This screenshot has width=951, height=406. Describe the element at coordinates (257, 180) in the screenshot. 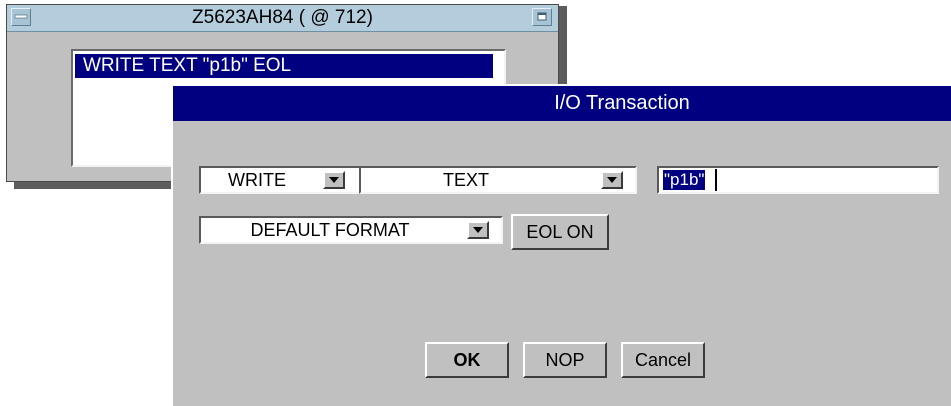

I see `action-select-value: WRITE` at that location.